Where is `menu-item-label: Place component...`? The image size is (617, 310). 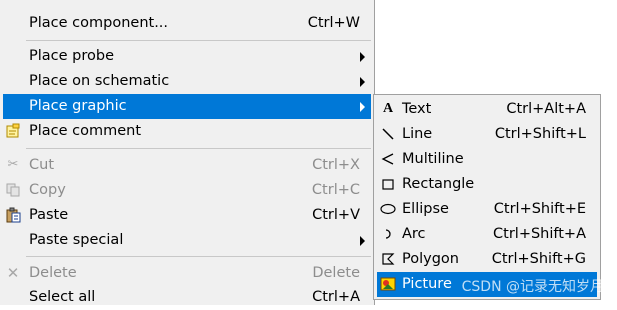 menu-item-label: Place component... is located at coordinates (98, 23).